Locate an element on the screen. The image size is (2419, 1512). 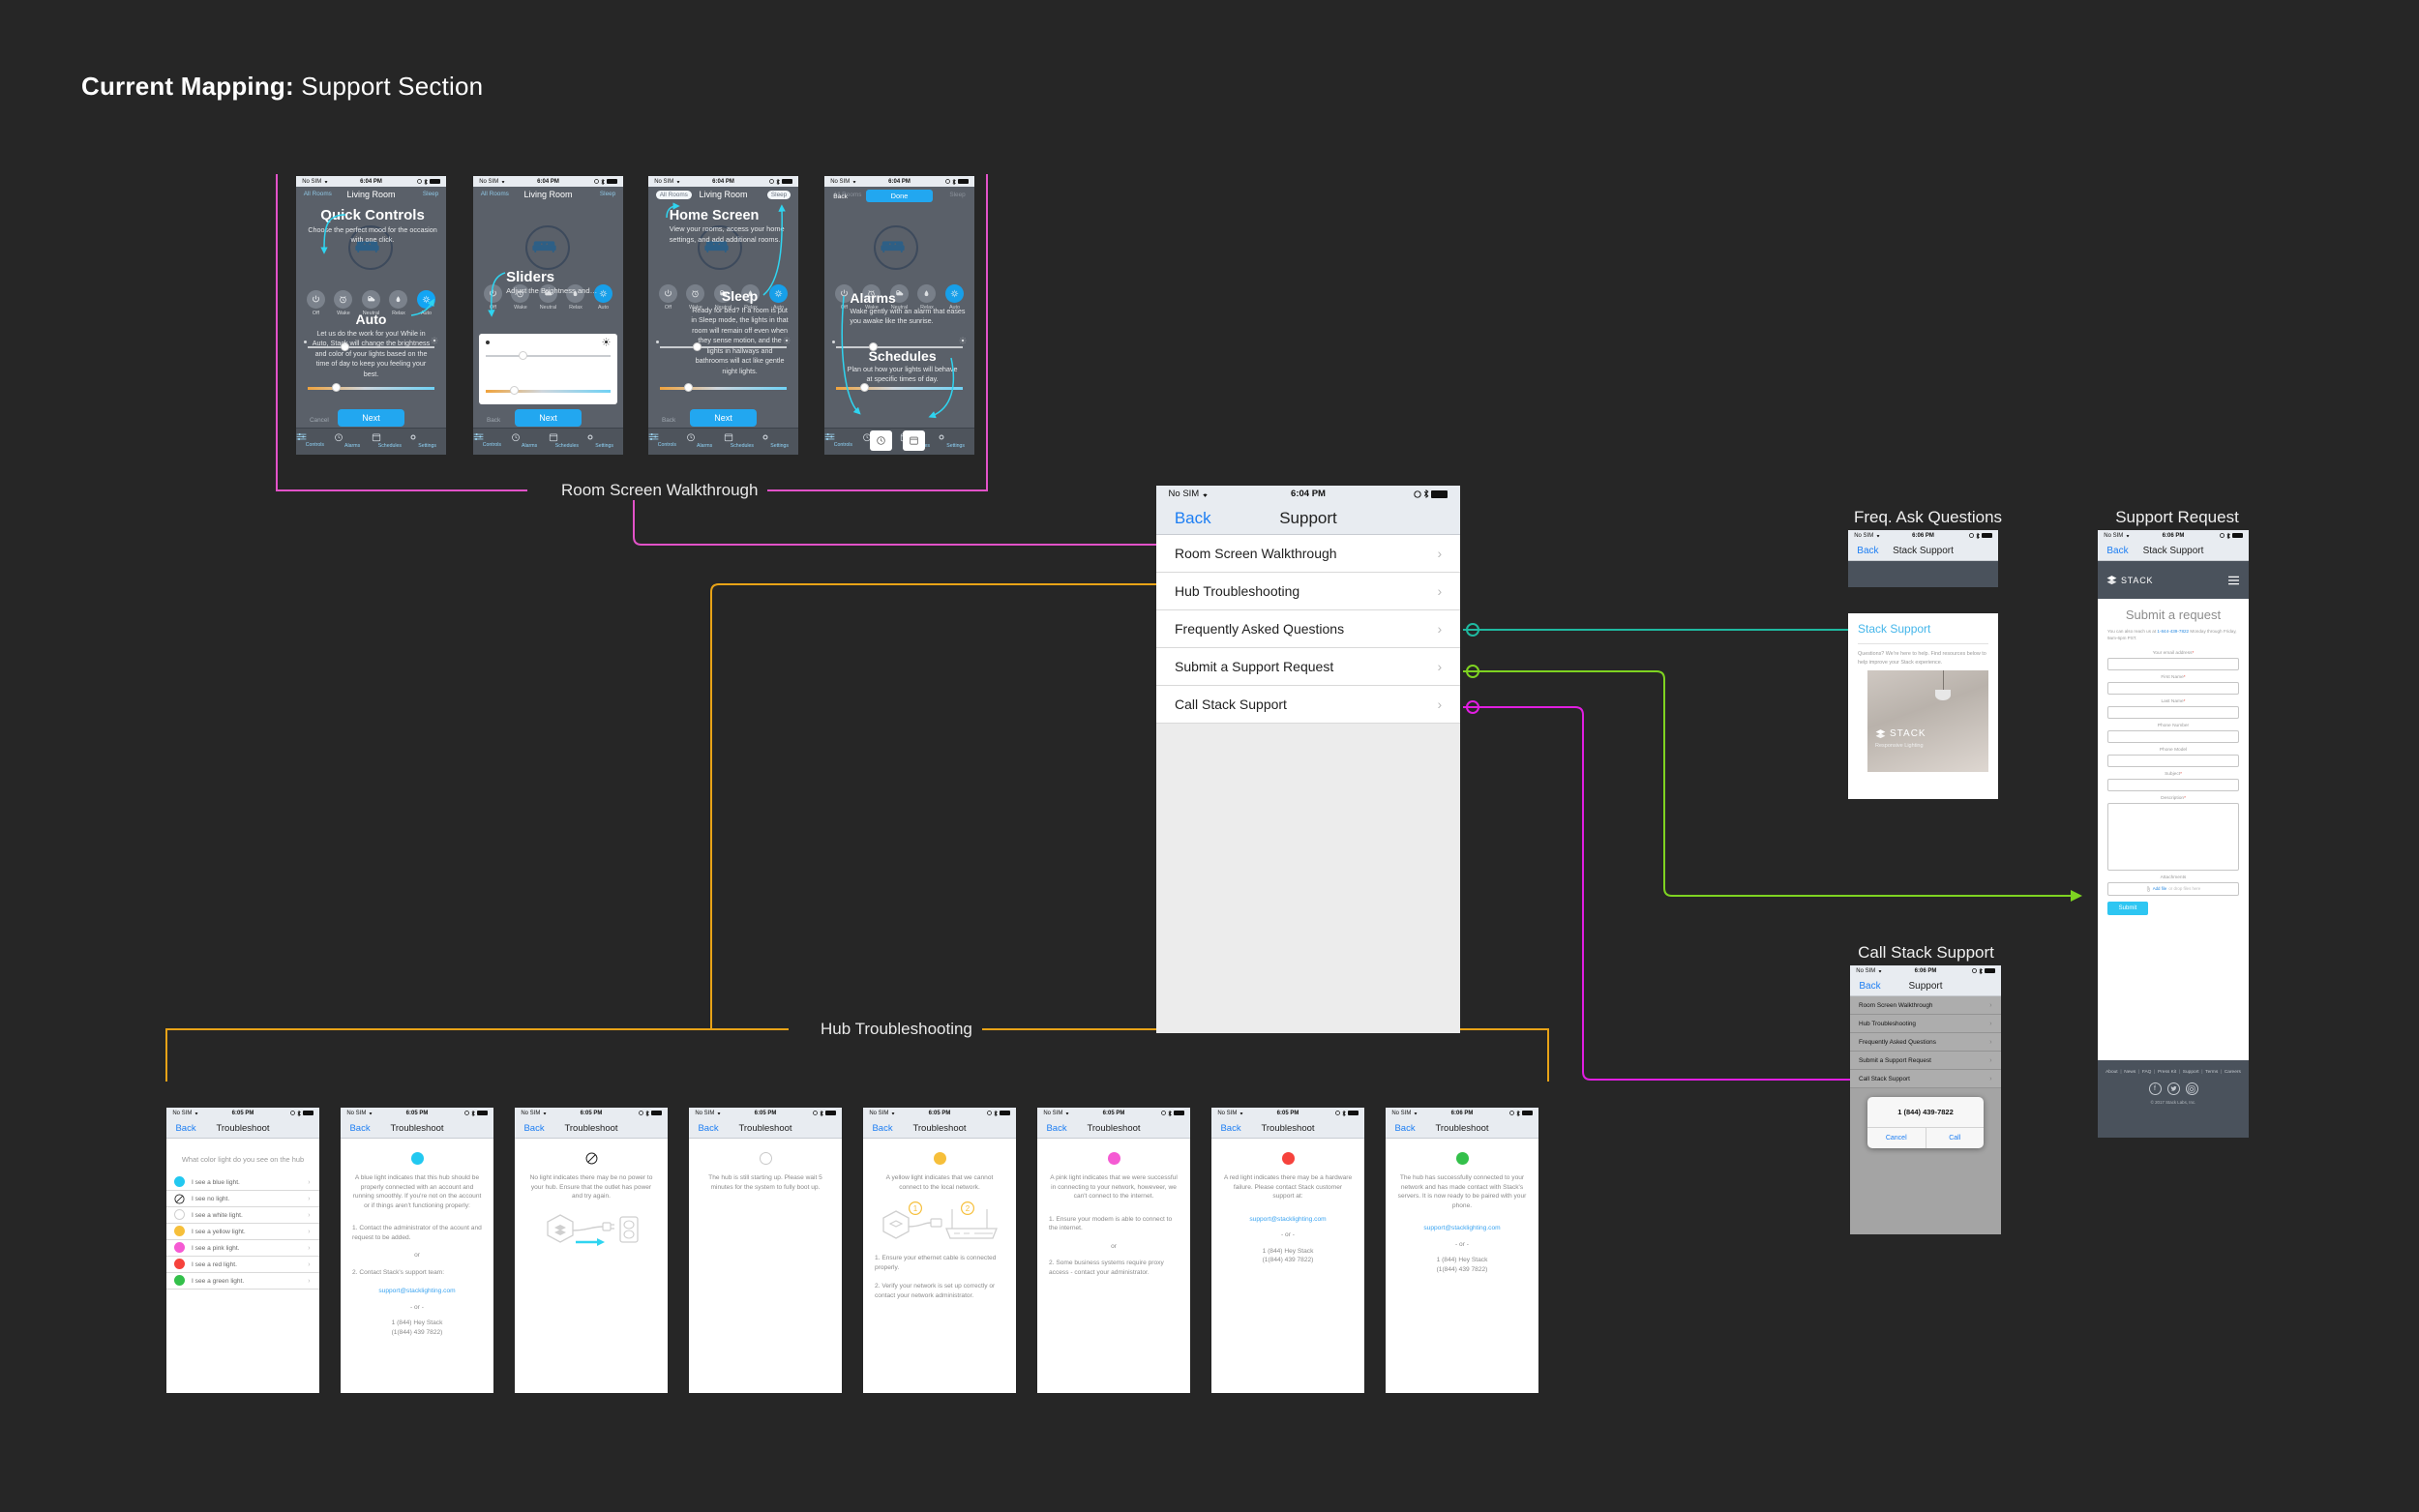
footer-link: Support is located at coordinates (2191, 1073).